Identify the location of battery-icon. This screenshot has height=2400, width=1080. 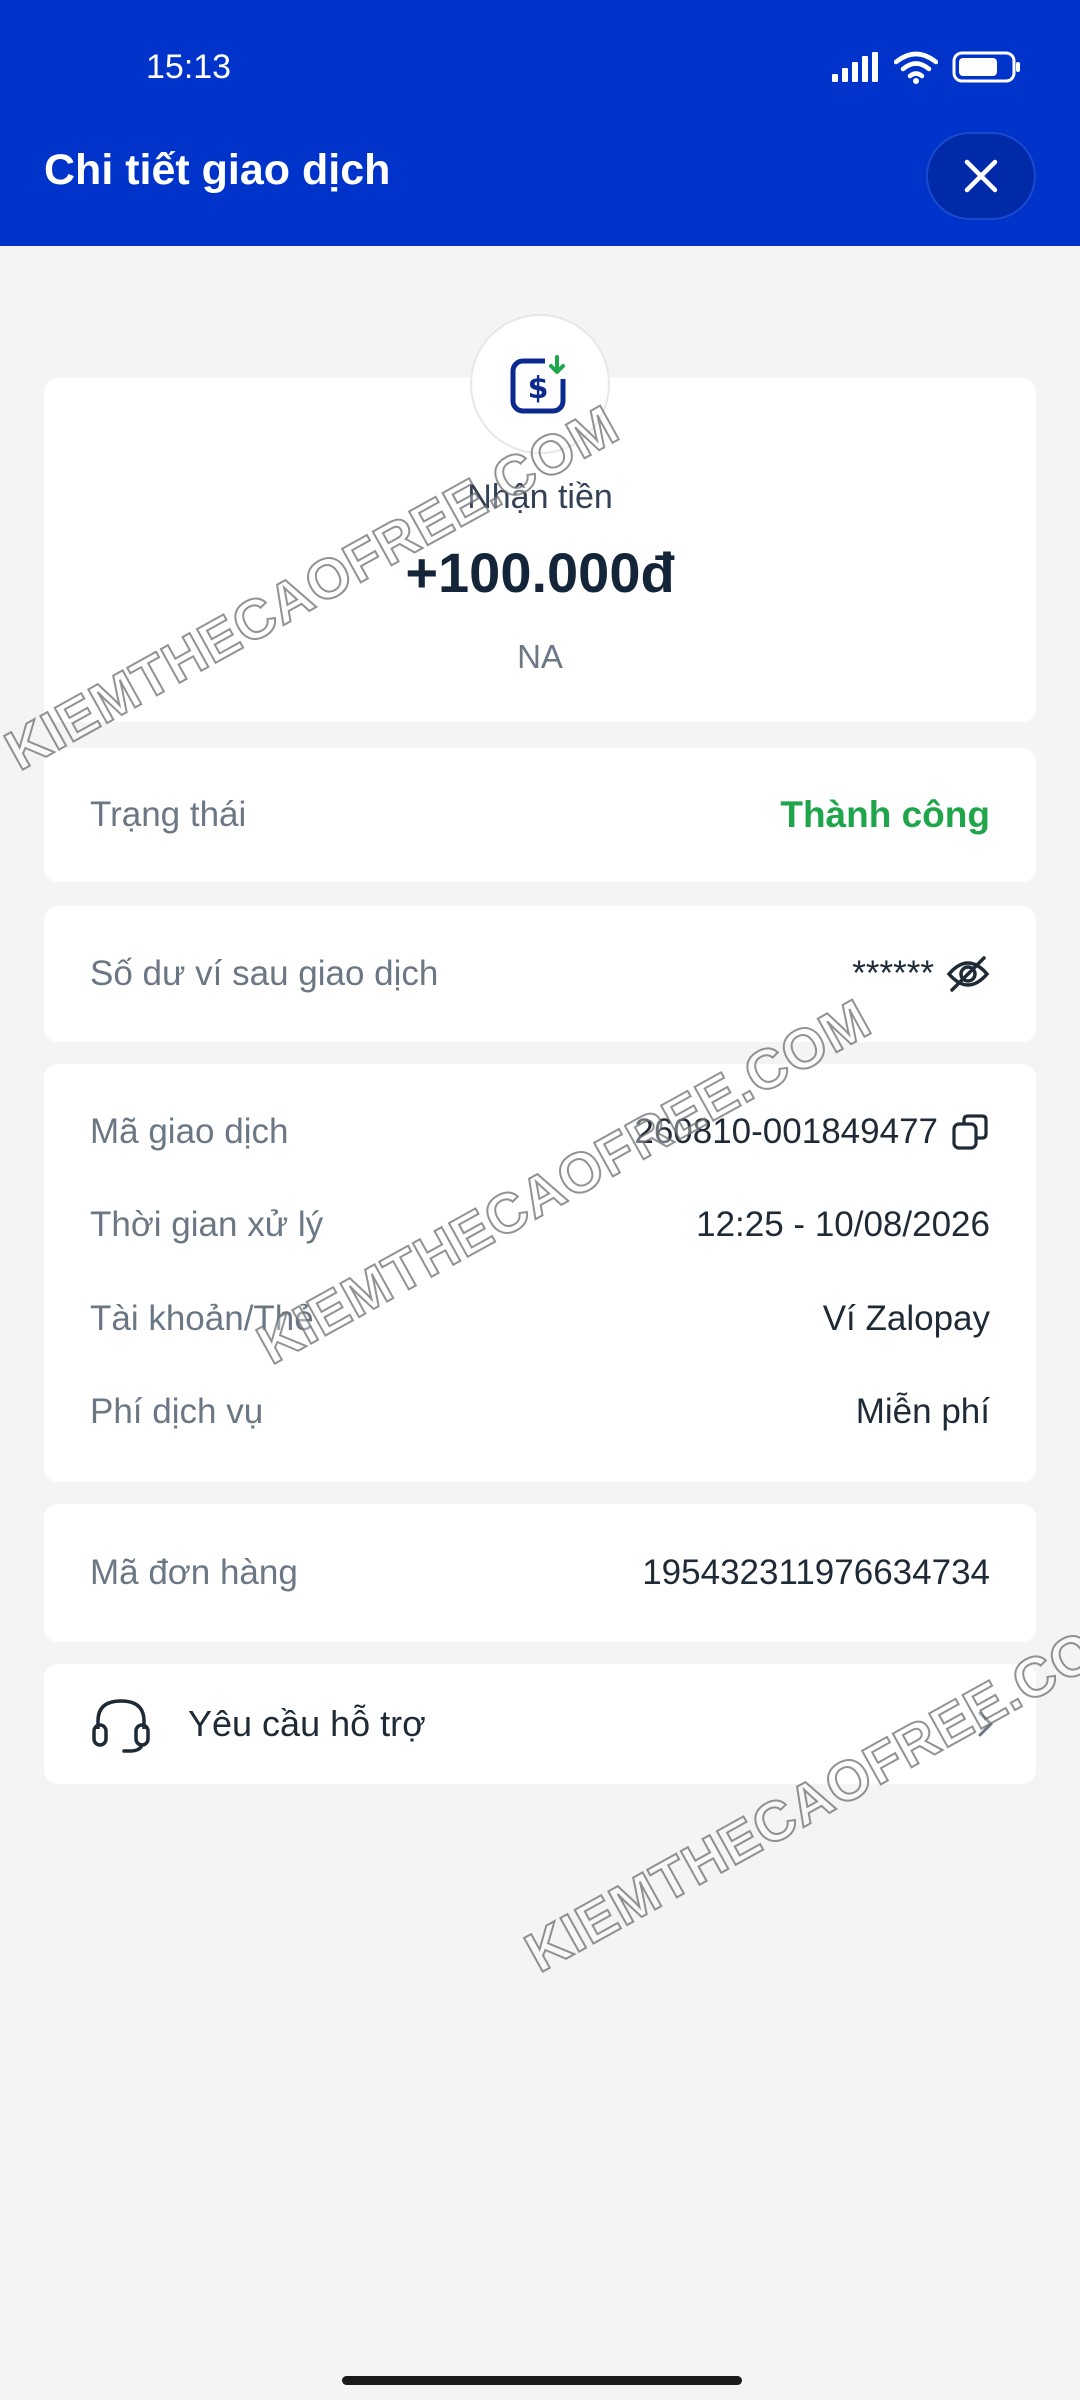
(986, 67).